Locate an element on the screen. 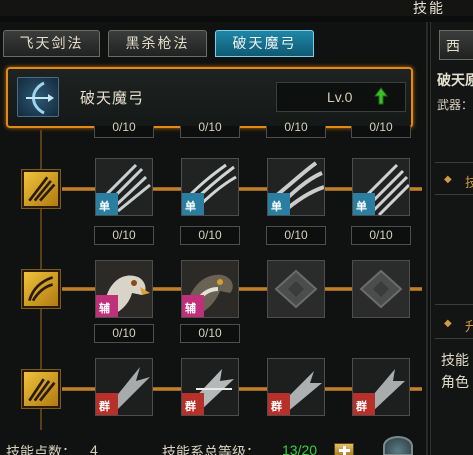 The height and width of the screenshot is (455, 473). tab-feitian-sword: 飞天剑法 is located at coordinates (51, 43).